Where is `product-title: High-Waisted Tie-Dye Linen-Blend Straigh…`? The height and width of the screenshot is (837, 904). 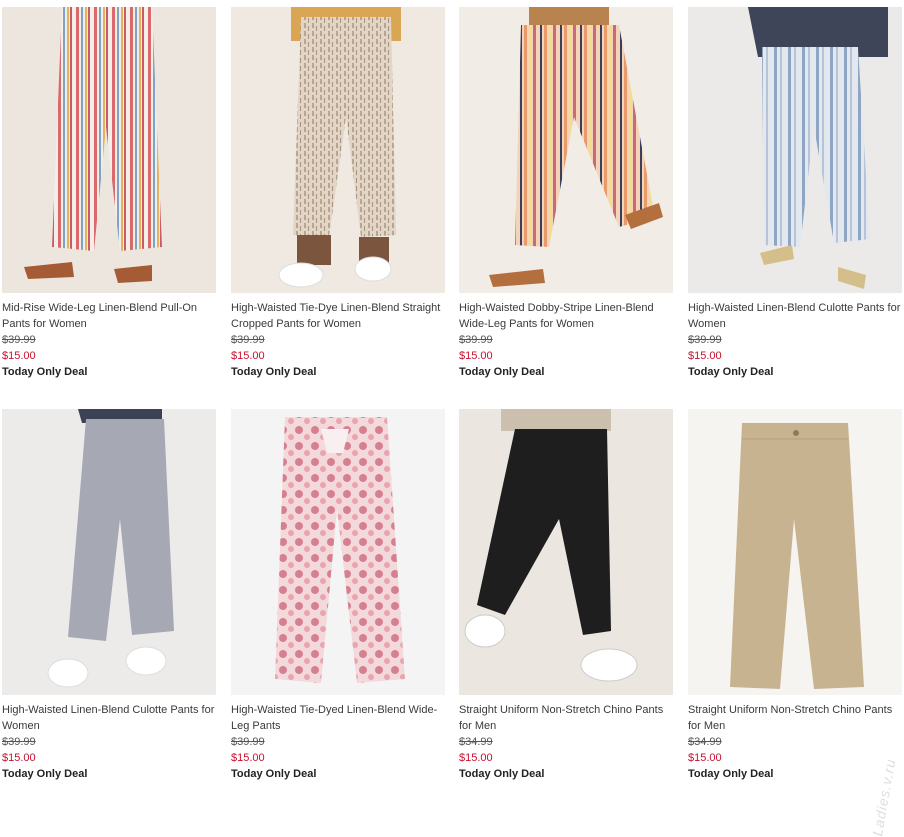 product-title: High-Waisted Tie-Dye Linen-Blend Straigh… is located at coordinates (338, 316).